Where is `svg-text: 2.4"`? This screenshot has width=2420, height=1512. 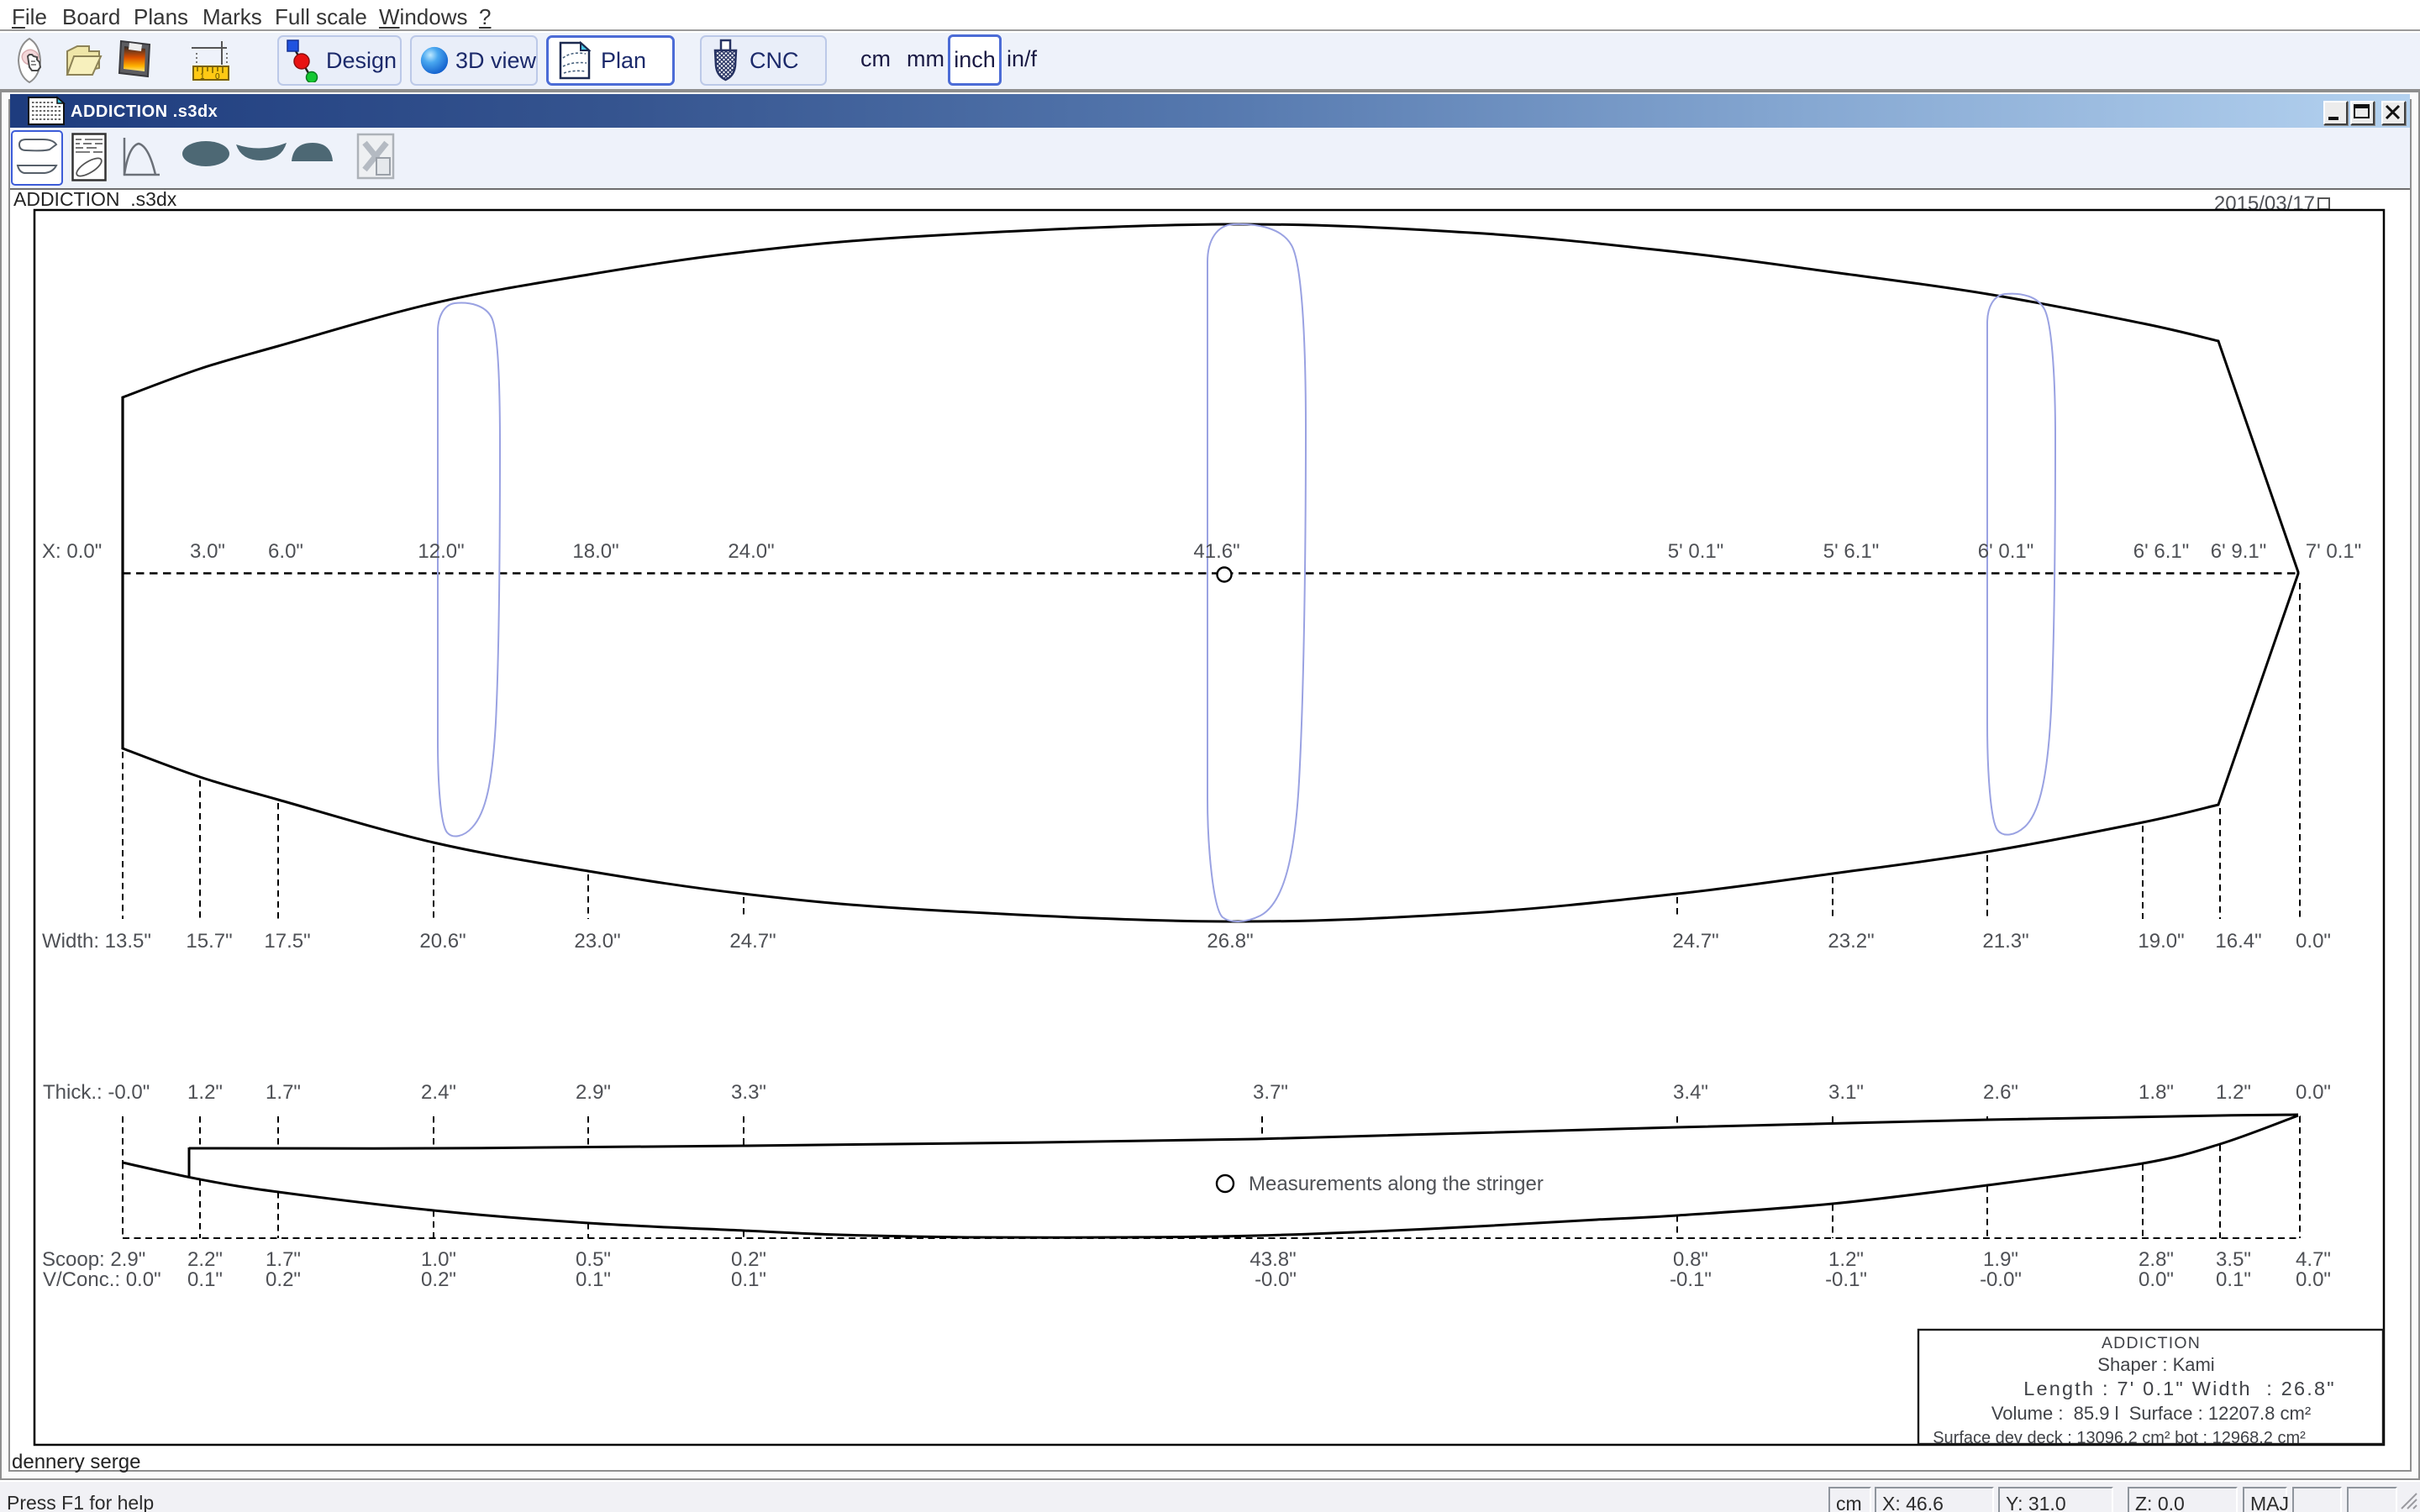 svg-text: 2.4" is located at coordinates (438, 1092).